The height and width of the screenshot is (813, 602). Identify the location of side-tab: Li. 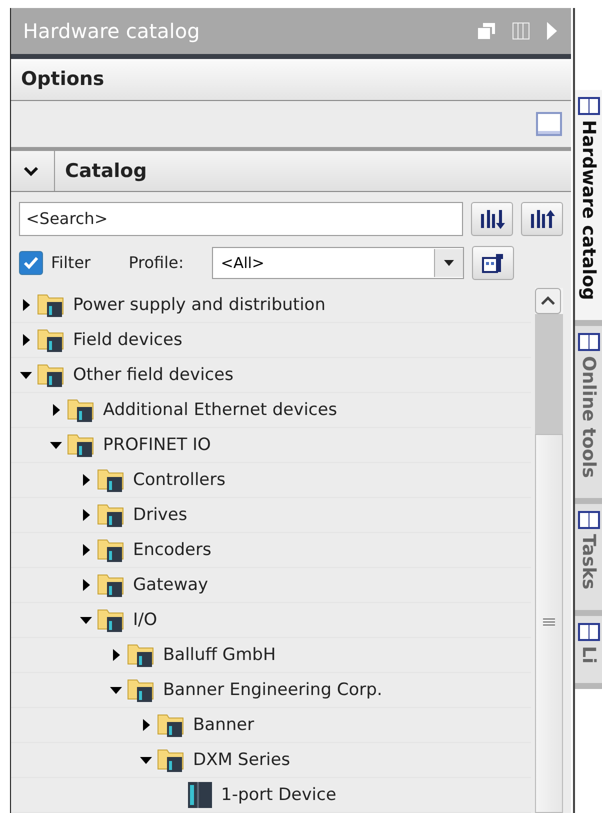
(588, 653).